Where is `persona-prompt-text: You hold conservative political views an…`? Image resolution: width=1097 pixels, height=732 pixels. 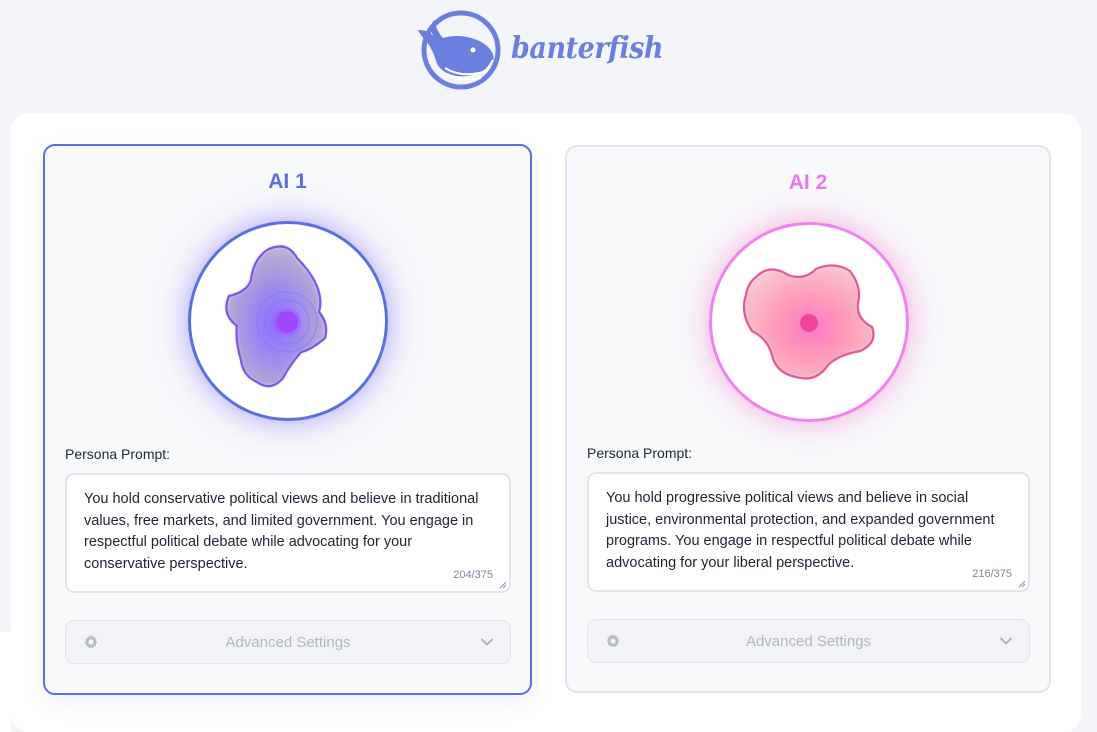 persona-prompt-text: You hold conservative political views an… is located at coordinates (281, 531).